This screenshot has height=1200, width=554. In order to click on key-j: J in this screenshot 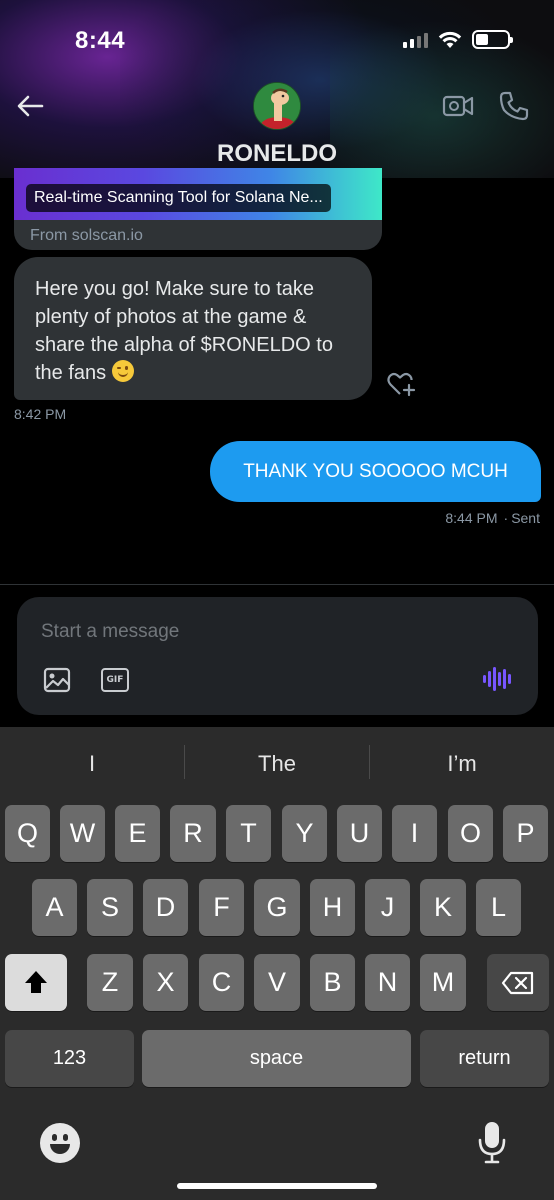, I will do `click(387, 907)`.